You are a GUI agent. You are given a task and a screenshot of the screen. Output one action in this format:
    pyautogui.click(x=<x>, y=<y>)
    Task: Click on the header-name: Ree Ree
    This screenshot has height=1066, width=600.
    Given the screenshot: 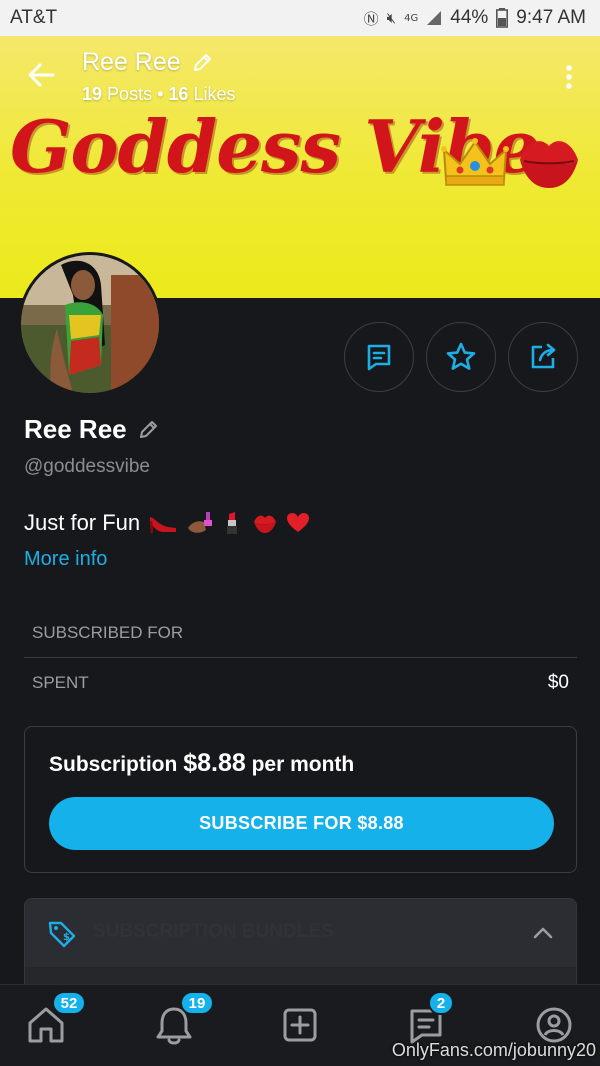 What is the action you would take?
    pyautogui.click(x=147, y=62)
    